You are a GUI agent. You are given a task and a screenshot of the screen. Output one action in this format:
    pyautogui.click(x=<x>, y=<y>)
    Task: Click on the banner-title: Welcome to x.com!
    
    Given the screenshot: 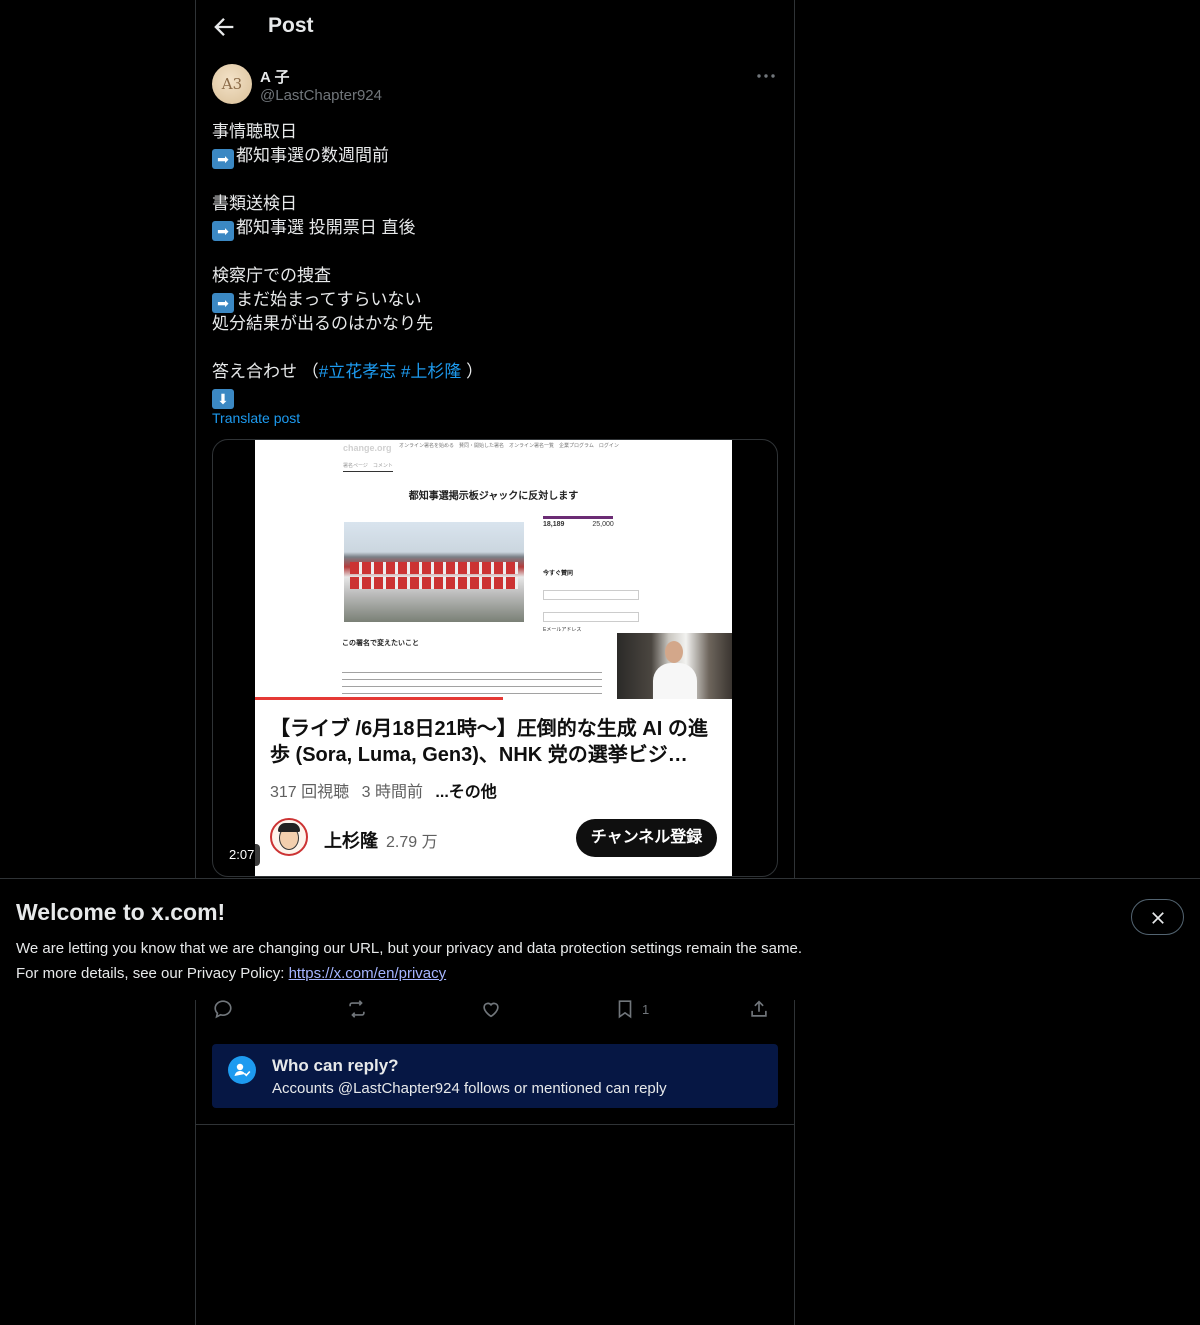 What is the action you would take?
    pyautogui.click(x=121, y=912)
    